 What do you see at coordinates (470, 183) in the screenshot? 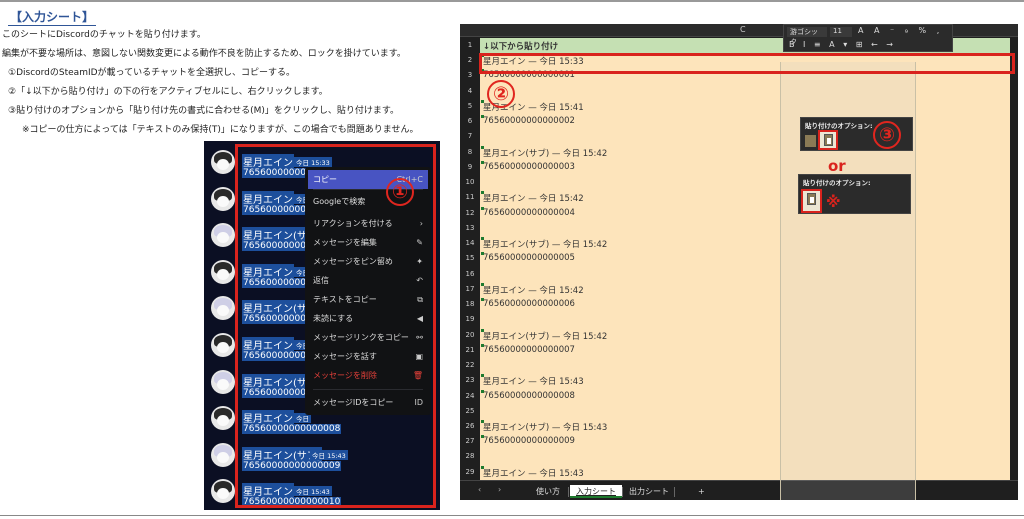
I see `row-header: 10` at bounding box center [470, 183].